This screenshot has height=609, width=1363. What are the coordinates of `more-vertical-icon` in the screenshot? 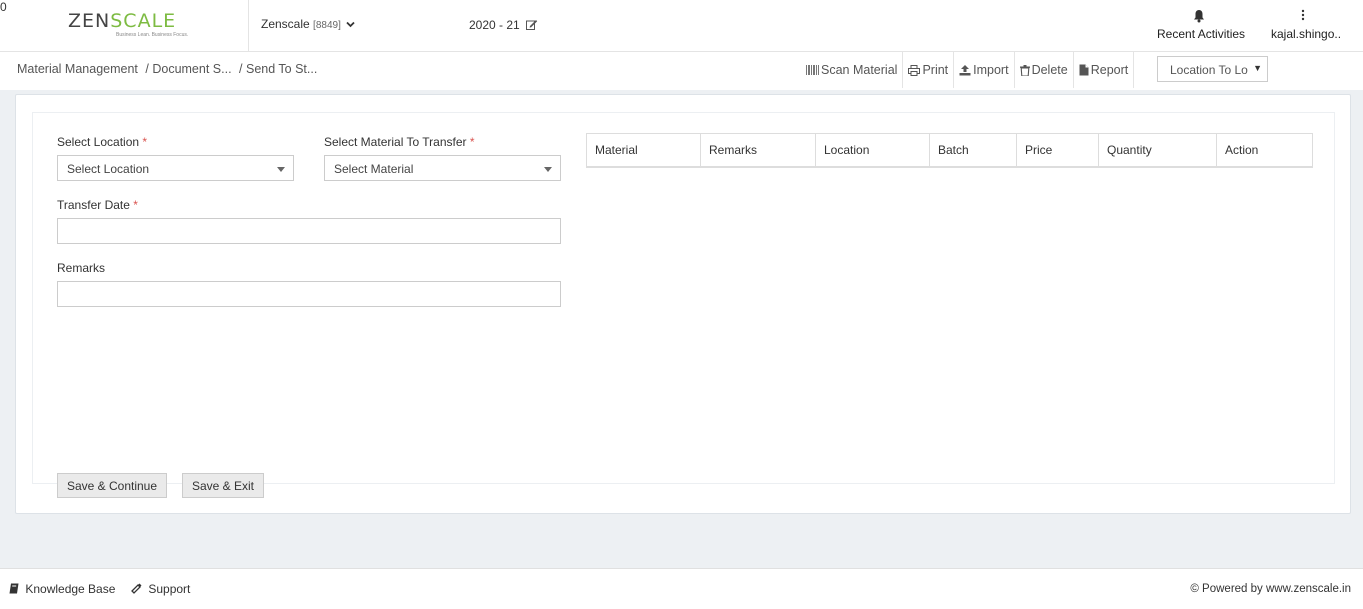 It's located at (1303, 15).